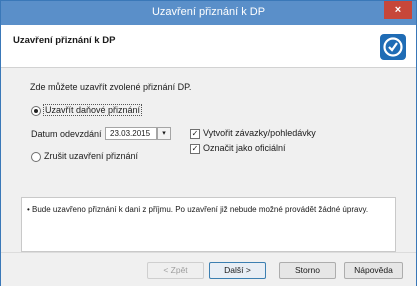 The image size is (417, 286). Describe the element at coordinates (66, 134) in the screenshot. I see `date-label: Datum odevzdání` at that location.